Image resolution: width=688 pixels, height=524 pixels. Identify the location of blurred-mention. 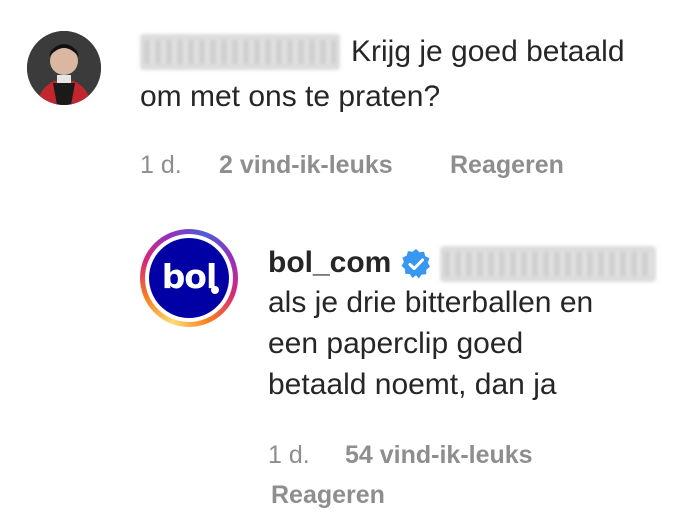
(548, 264).